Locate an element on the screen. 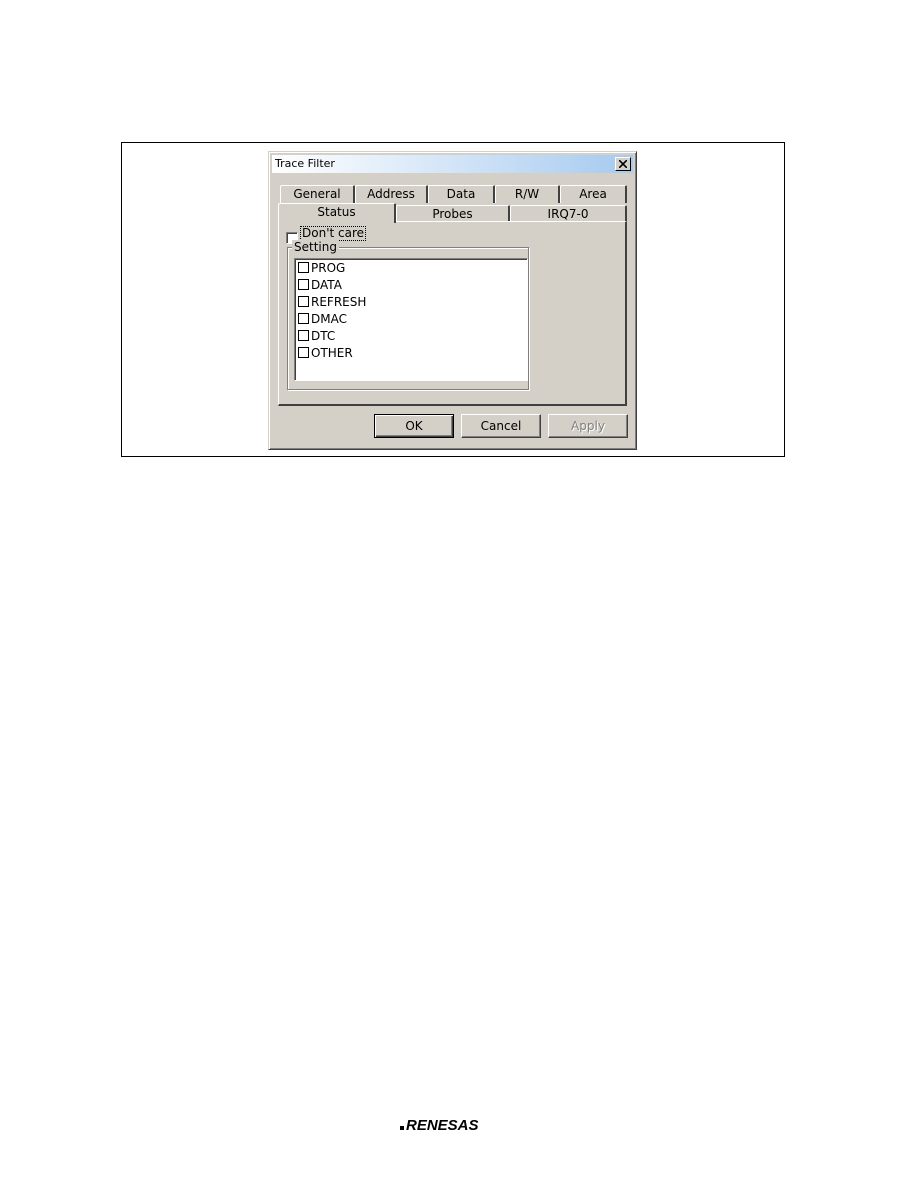 The height and width of the screenshot is (1202, 908). apply-button: Apply is located at coordinates (588, 426).